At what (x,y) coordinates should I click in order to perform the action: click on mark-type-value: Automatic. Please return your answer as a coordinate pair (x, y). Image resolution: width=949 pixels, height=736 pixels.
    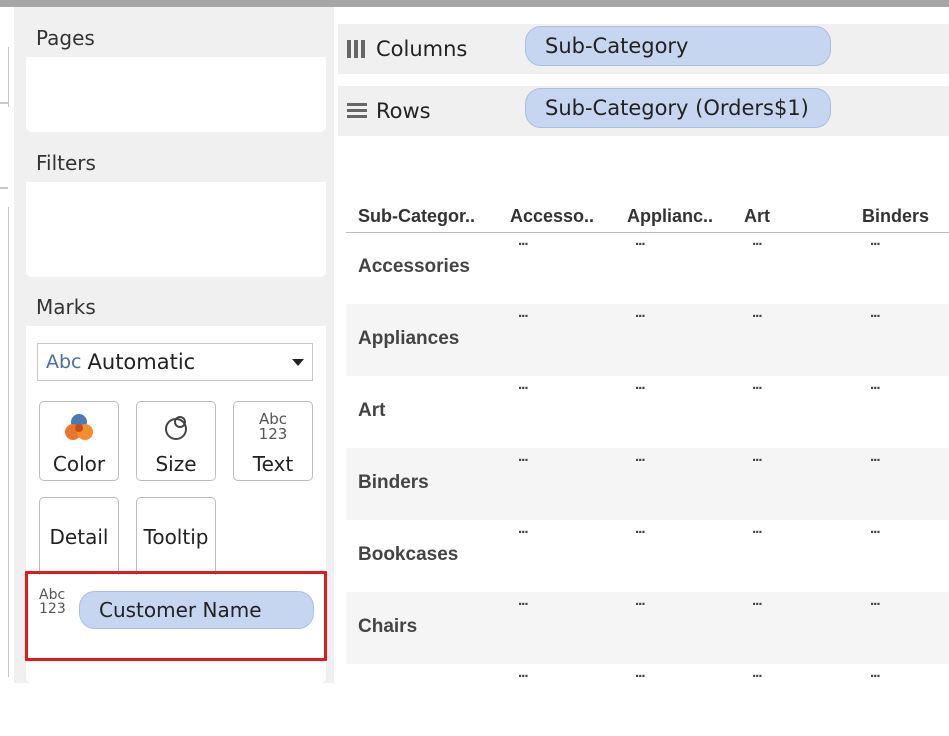
    Looking at the image, I should click on (141, 362).